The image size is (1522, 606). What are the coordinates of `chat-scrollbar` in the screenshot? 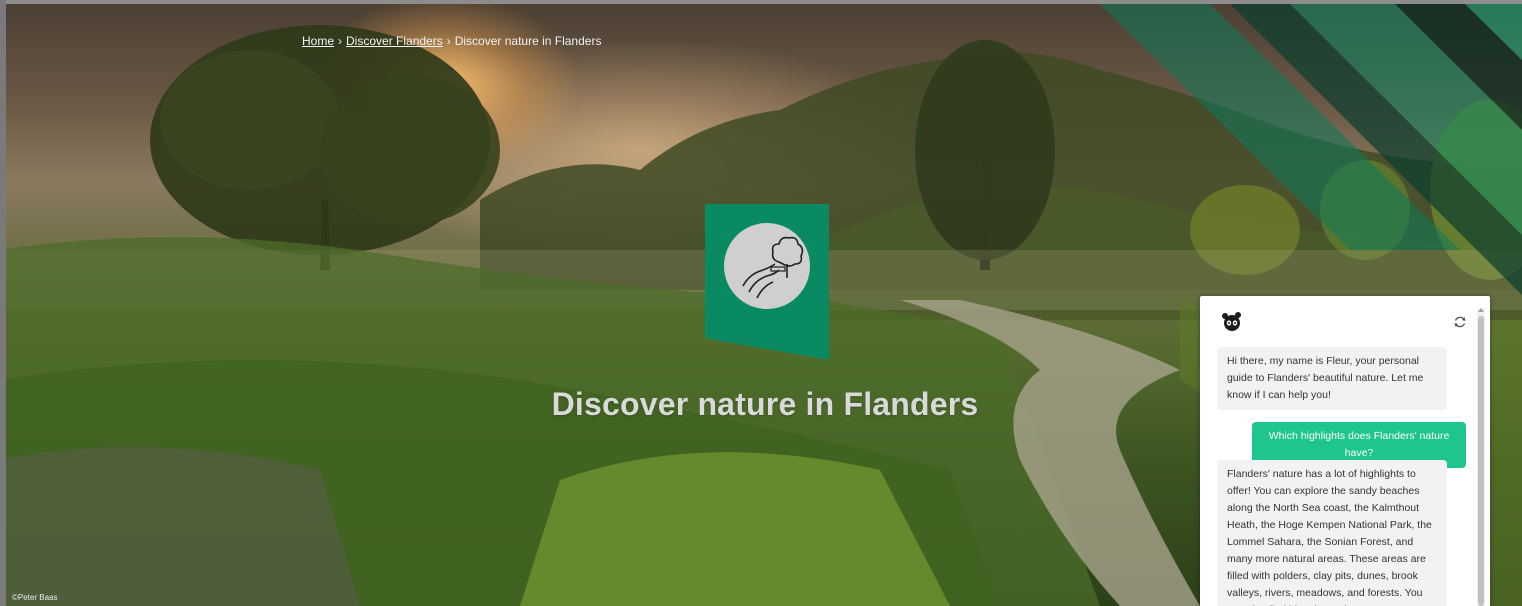 It's located at (1481, 457).